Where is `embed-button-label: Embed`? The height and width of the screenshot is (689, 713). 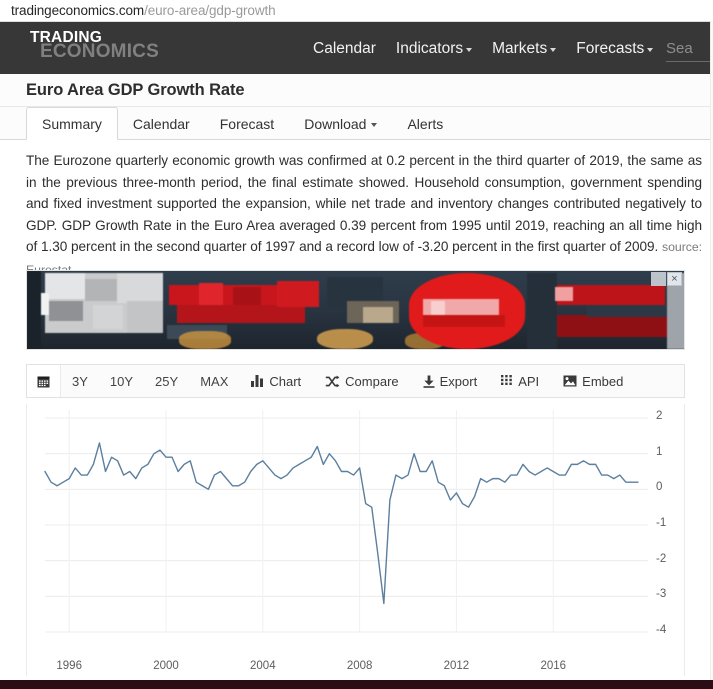
embed-button-label: Embed is located at coordinates (603, 381).